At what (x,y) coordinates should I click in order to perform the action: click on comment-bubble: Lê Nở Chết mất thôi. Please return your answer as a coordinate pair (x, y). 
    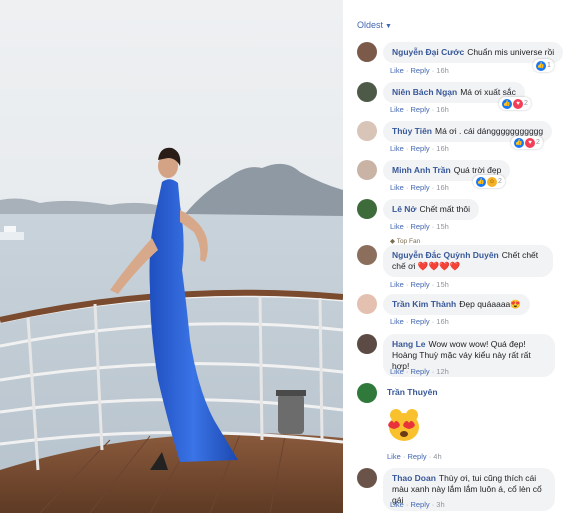
    Looking at the image, I should click on (431, 209).